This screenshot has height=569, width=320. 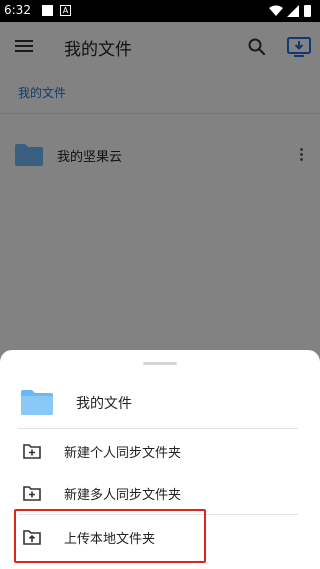 I want to click on status-icons, so click(x=290, y=11).